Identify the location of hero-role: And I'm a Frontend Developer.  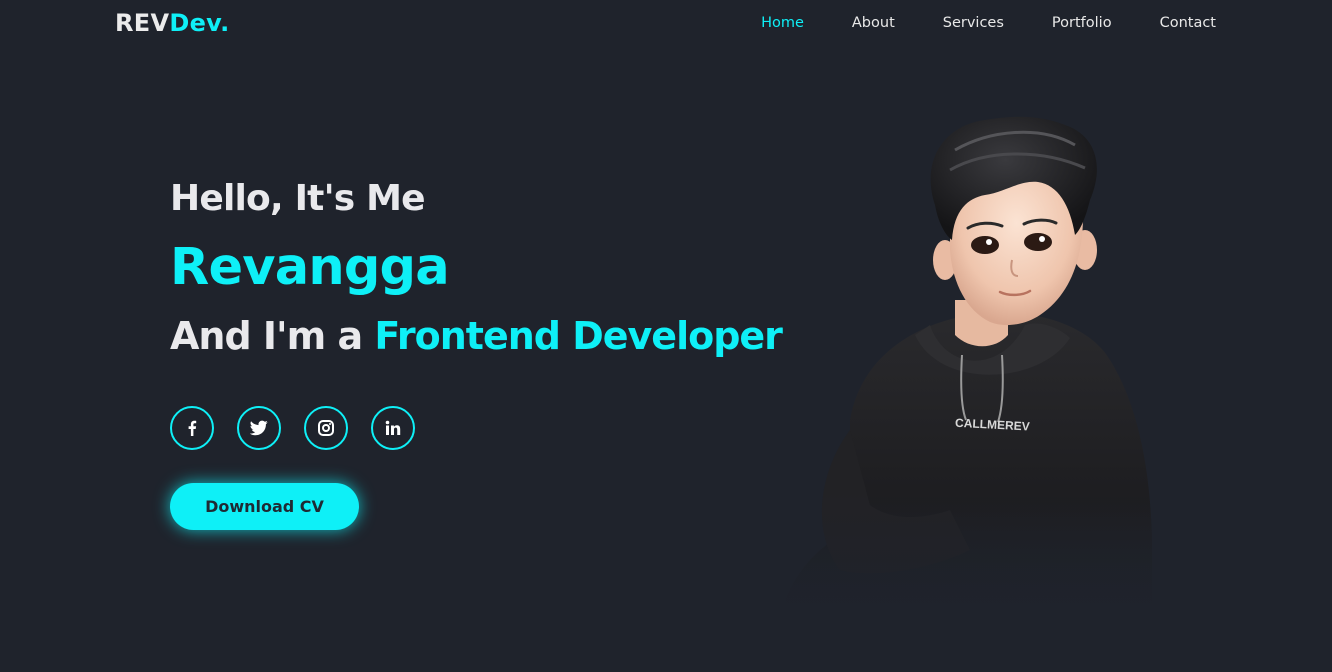
(476, 336).